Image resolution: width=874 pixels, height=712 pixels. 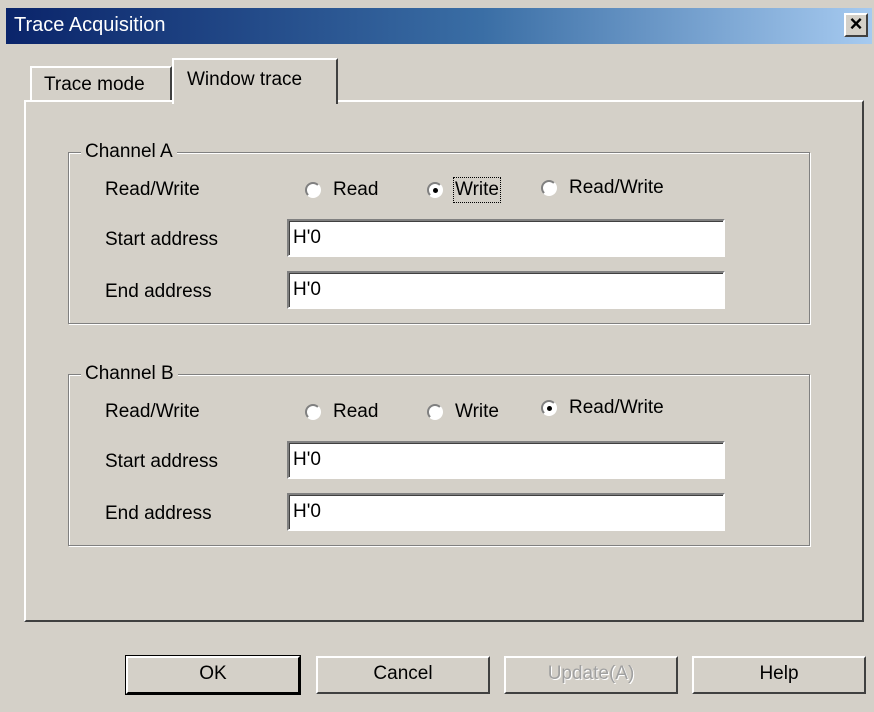 I want to click on channel-b-start-label: Start address, so click(x=161, y=461).